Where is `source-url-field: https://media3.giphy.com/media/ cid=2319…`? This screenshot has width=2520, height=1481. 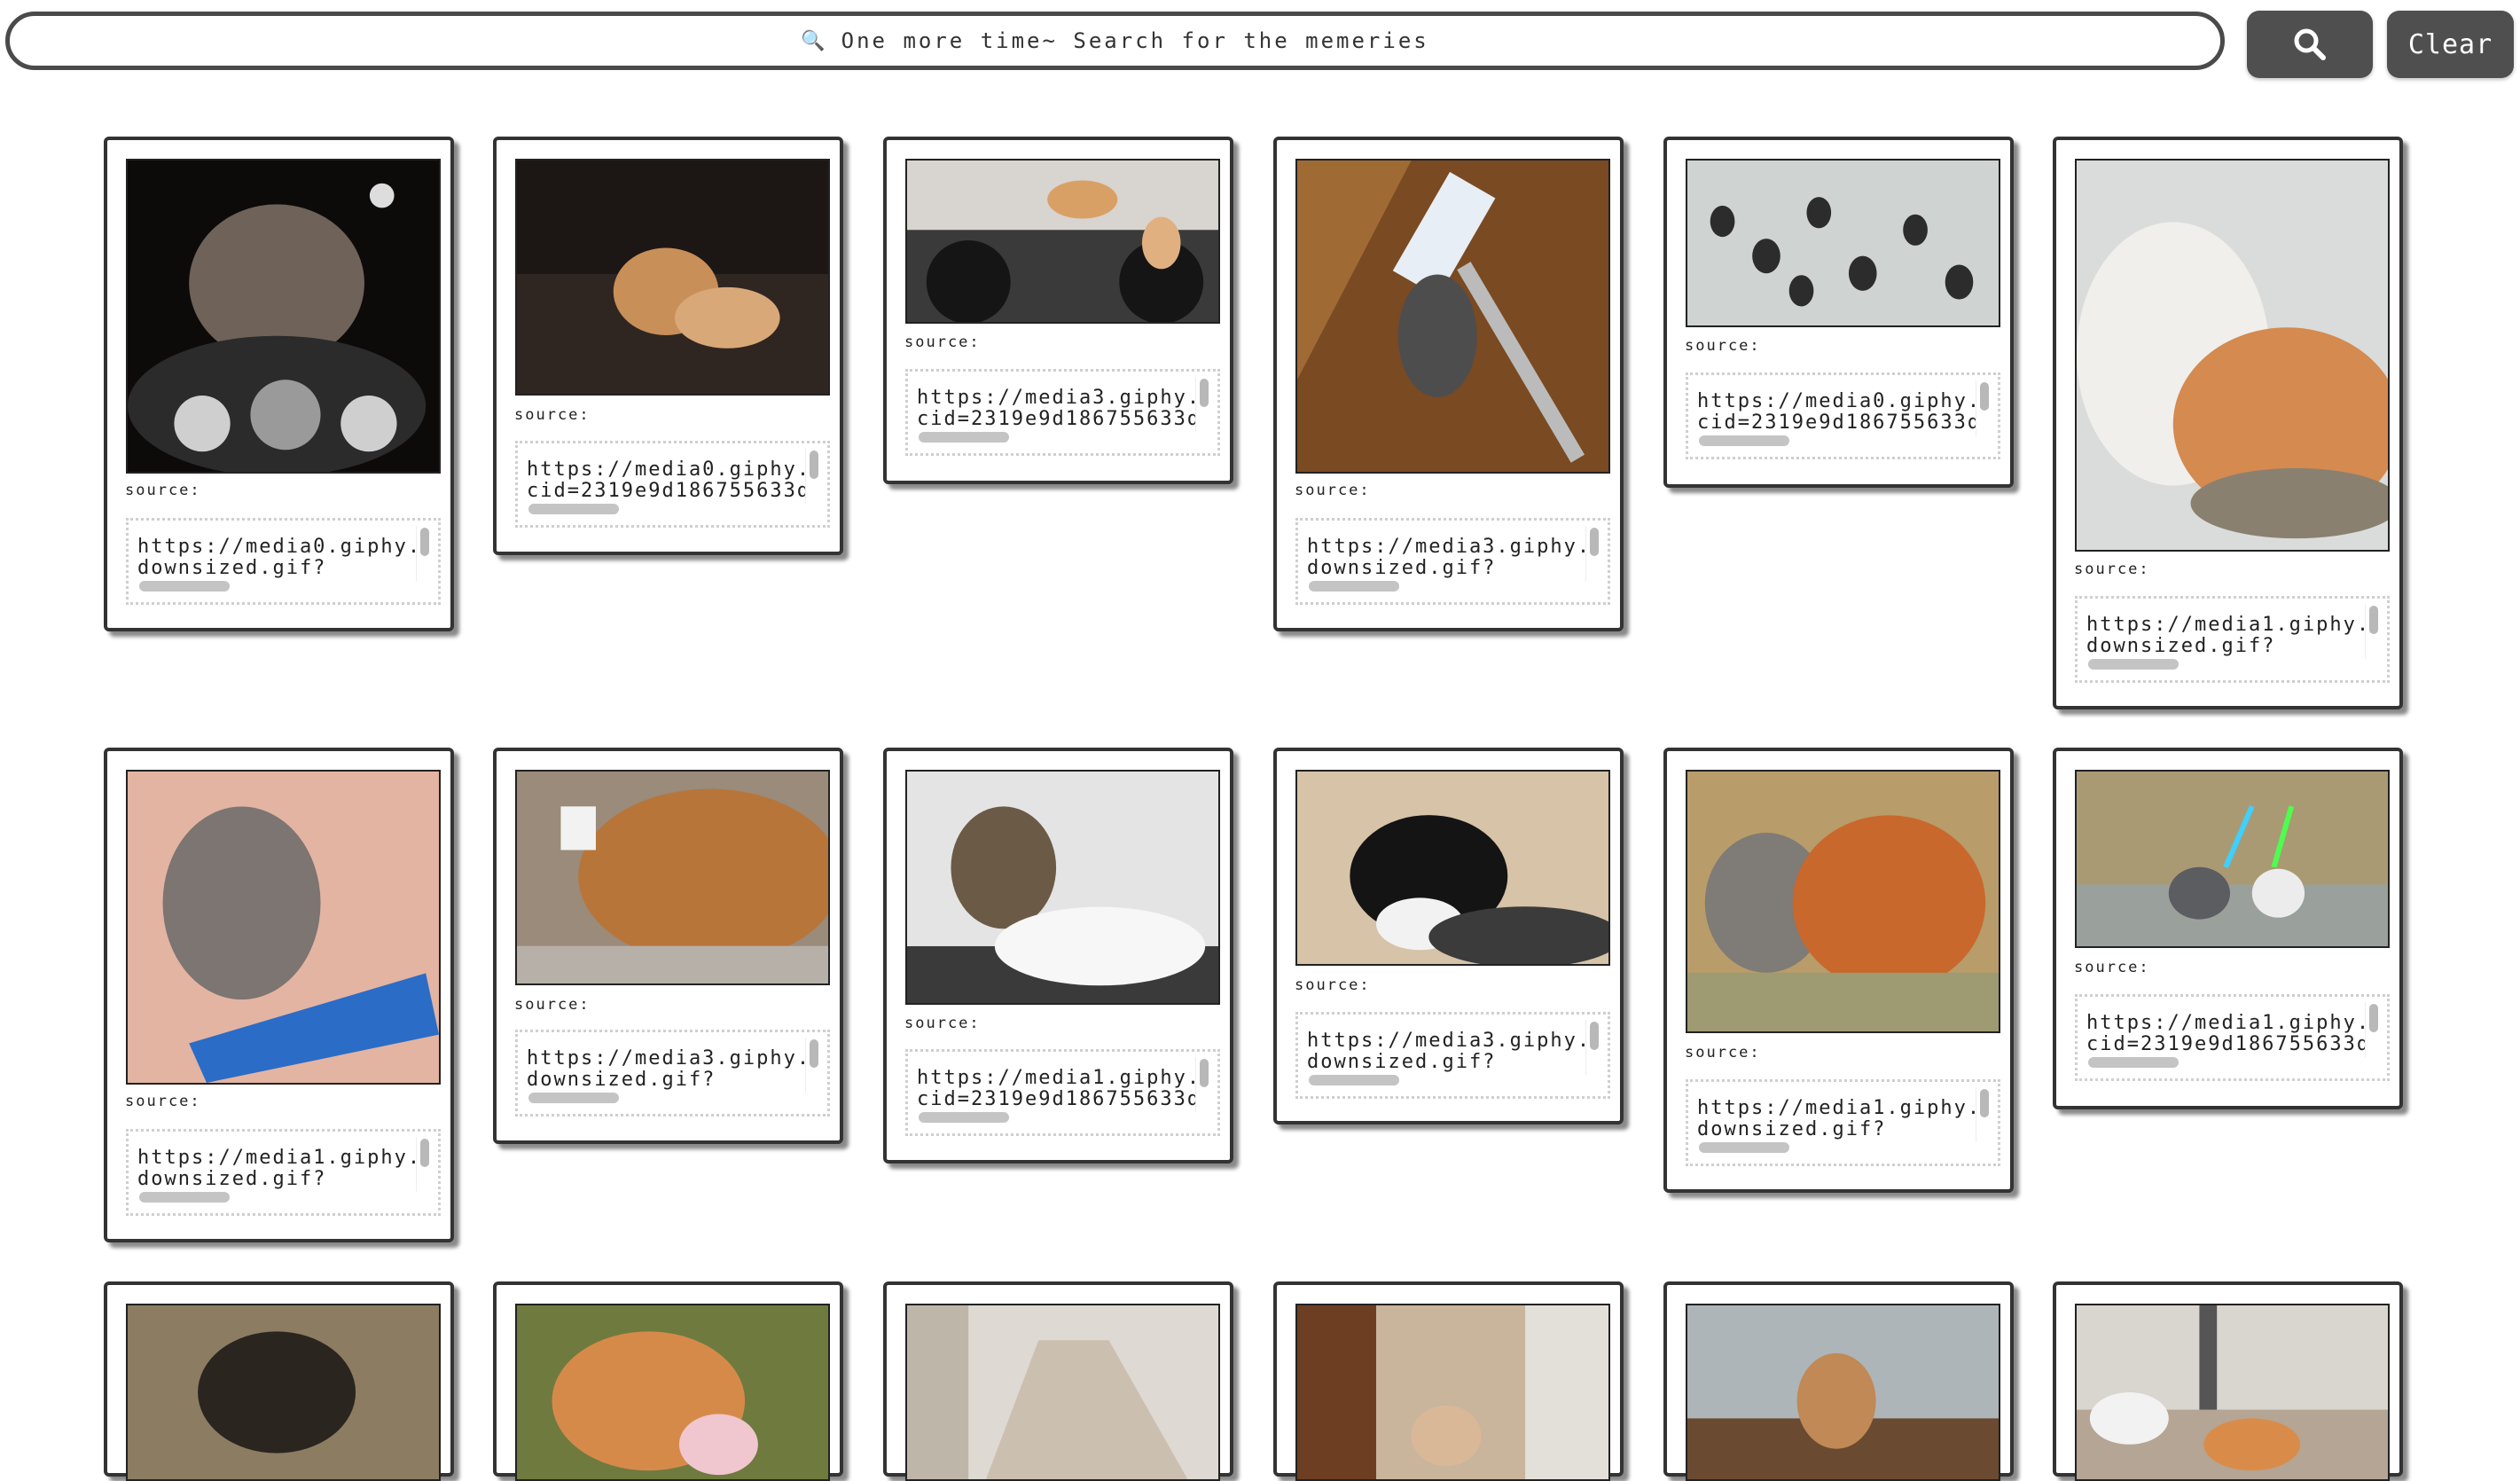
source-url-field: https://media3.giphy.com/media/ cid=2319… is located at coordinates (1062, 412).